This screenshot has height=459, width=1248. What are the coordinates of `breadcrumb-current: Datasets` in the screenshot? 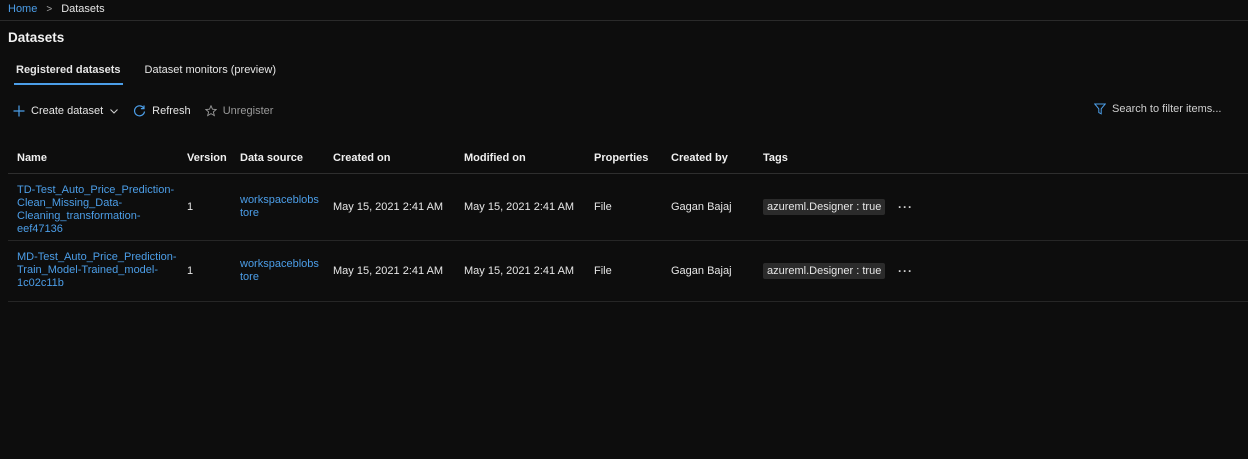 It's located at (83, 9).